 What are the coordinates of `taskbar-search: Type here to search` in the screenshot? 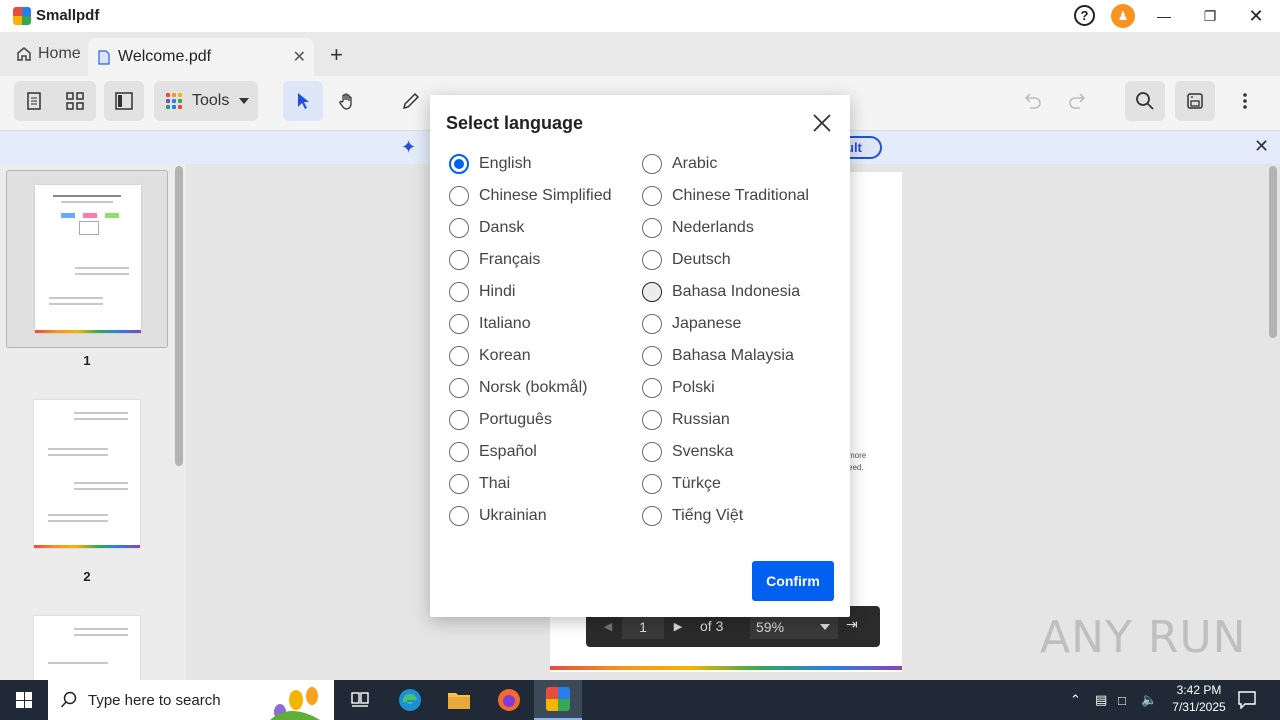 It's located at (191, 700).